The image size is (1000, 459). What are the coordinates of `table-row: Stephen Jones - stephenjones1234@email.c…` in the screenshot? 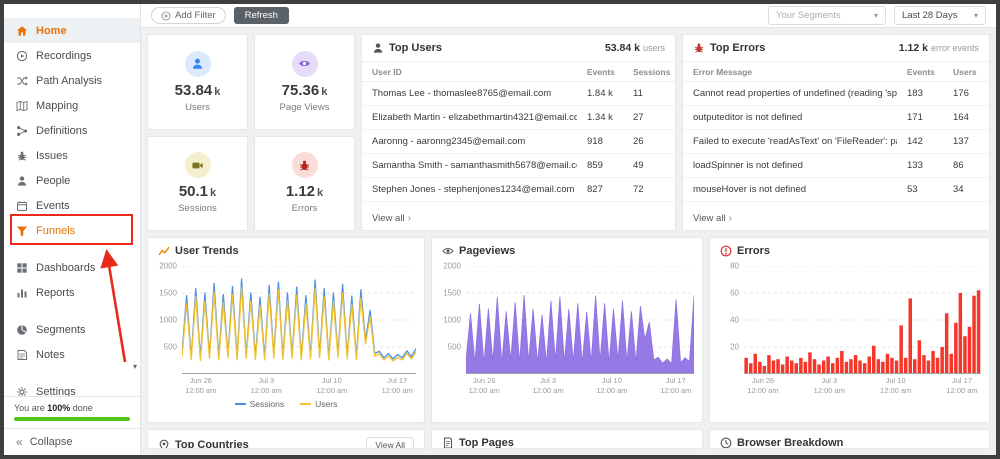 It's located at (518, 189).